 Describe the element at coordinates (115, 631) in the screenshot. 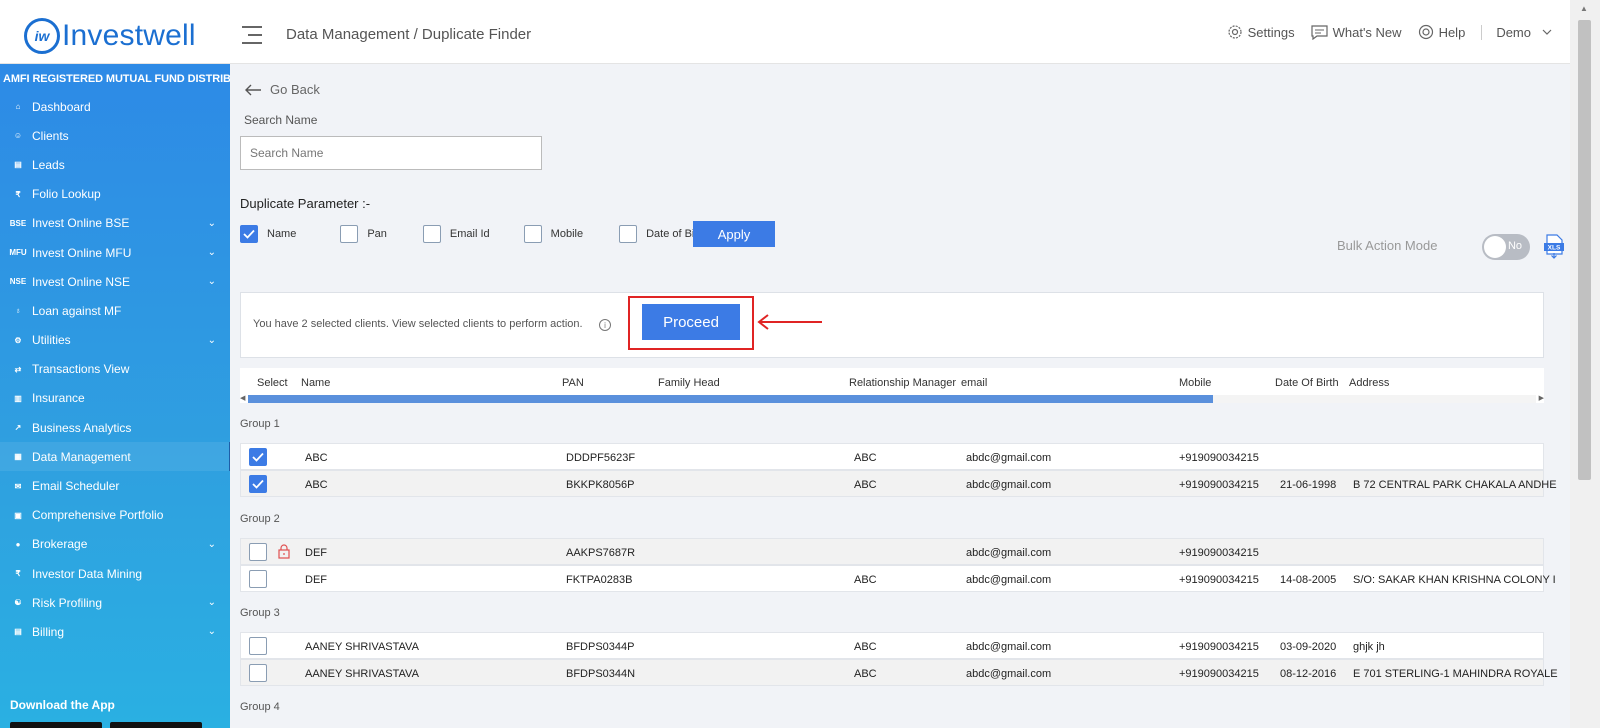

I see `sidebar-item-billing: ▤ Billing ⌄` at that location.